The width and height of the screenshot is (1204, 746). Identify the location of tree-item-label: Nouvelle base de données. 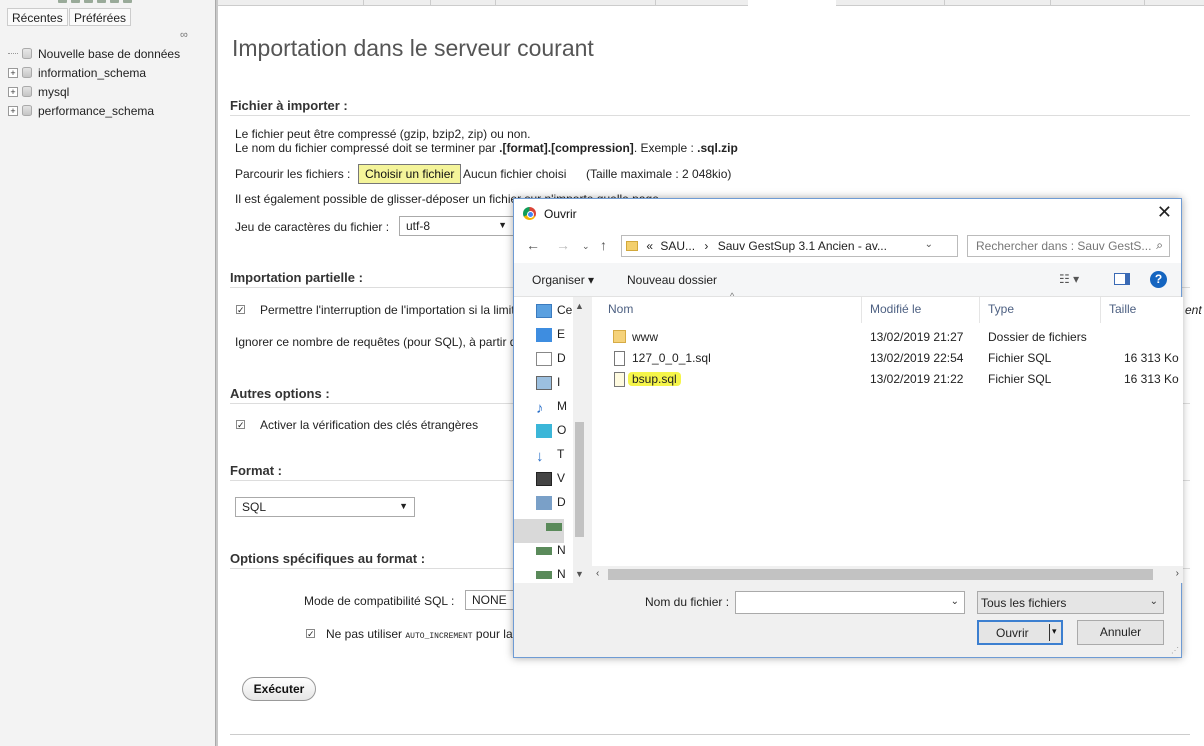
(109, 53).